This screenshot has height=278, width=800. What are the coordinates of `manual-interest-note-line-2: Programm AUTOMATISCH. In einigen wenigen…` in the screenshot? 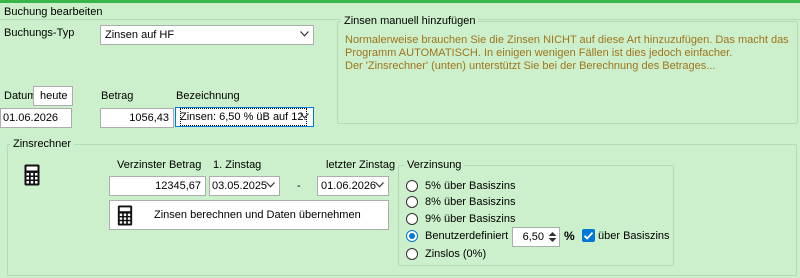 It's located at (539, 53).